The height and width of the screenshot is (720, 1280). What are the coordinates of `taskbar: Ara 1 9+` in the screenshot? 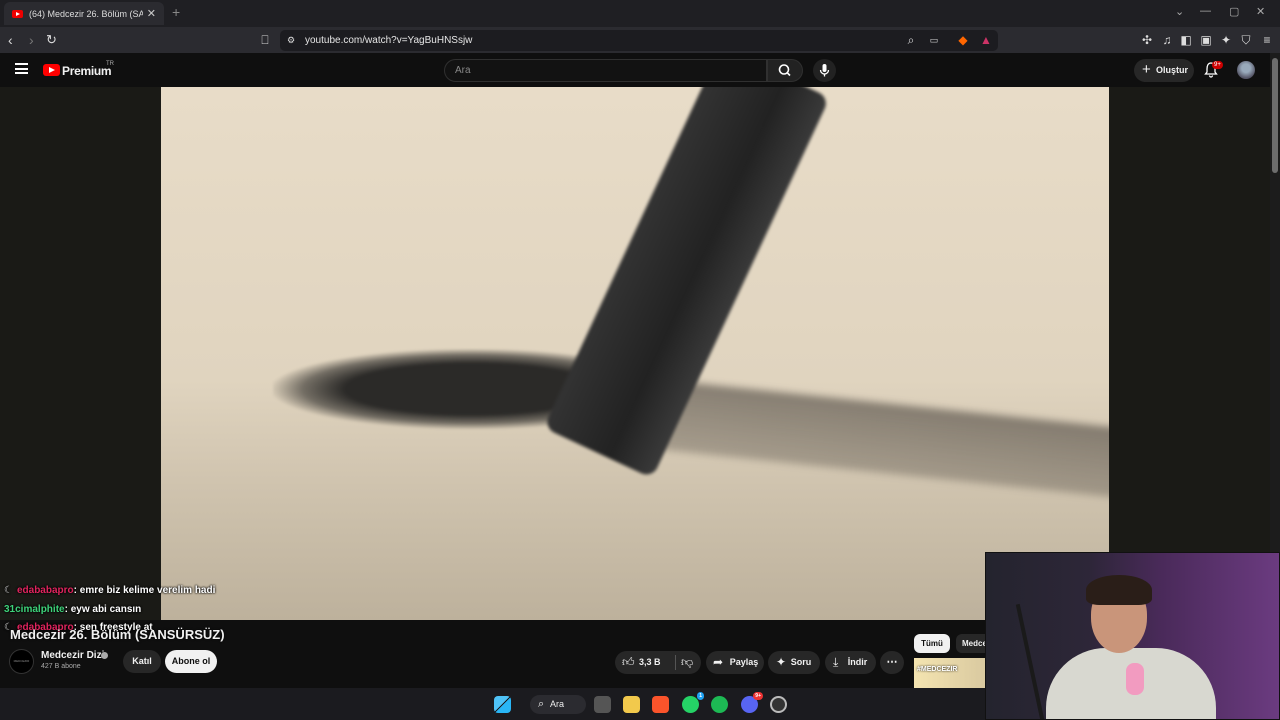 It's located at (492, 704).